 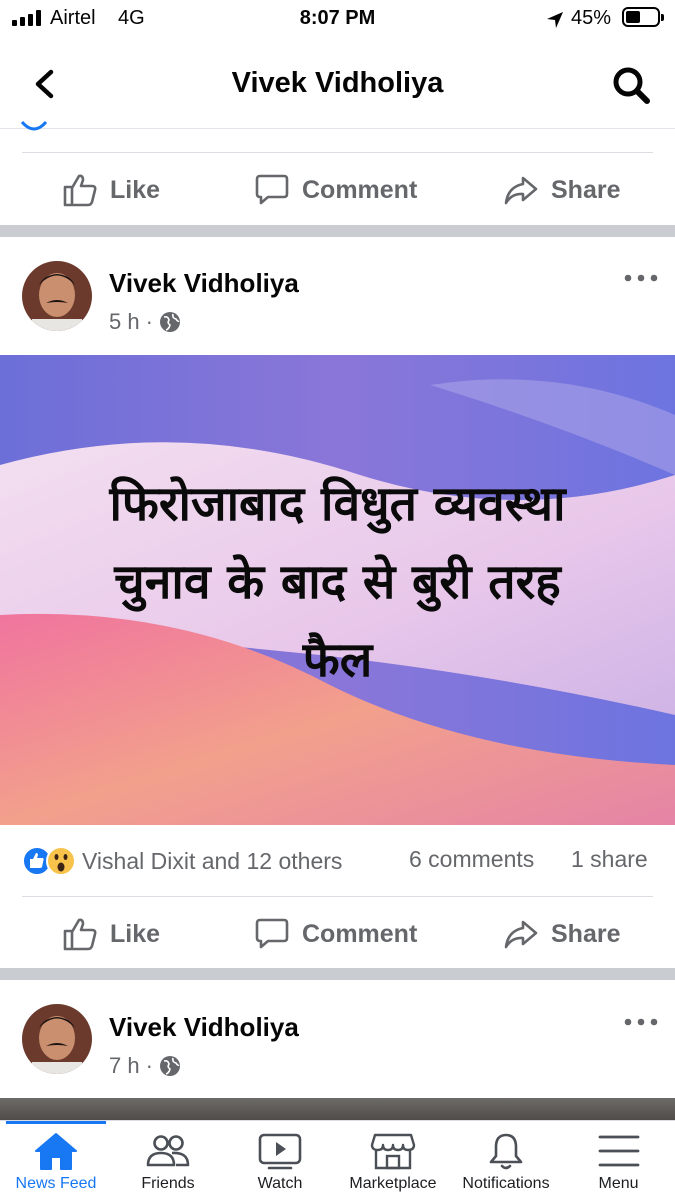 What do you see at coordinates (212, 860) in the screenshot?
I see `reactions-text: Vishal Dixit and 12 others` at bounding box center [212, 860].